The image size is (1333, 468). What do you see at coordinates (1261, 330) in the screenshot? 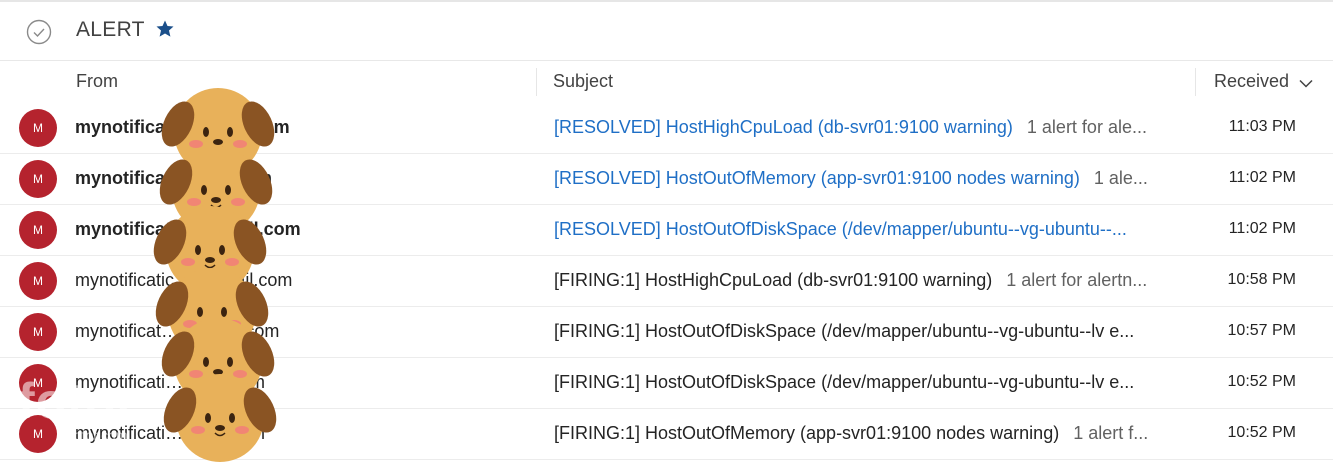
I see `received-time: 10:57 PM` at bounding box center [1261, 330].